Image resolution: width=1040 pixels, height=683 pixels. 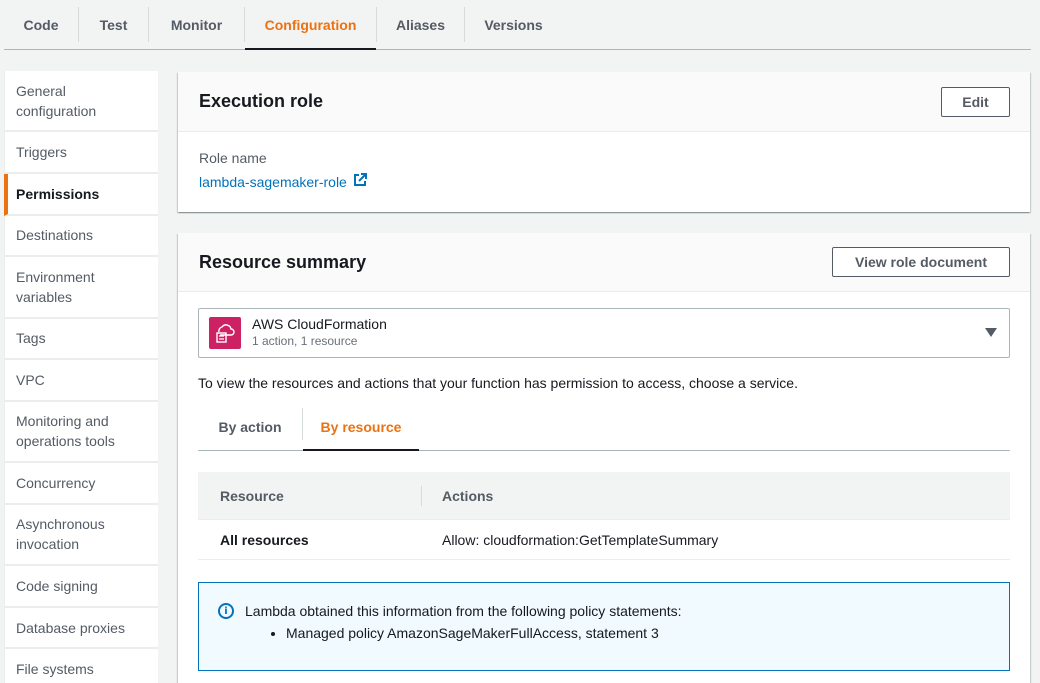 I want to click on sidebar-item-concurrency: Concurrency, so click(x=81, y=484).